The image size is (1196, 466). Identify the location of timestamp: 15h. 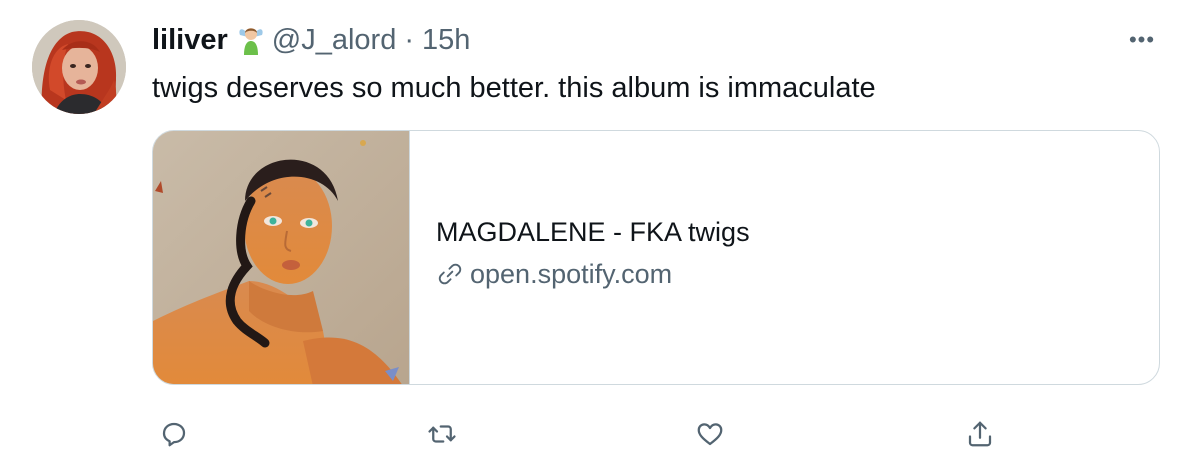
(446, 40).